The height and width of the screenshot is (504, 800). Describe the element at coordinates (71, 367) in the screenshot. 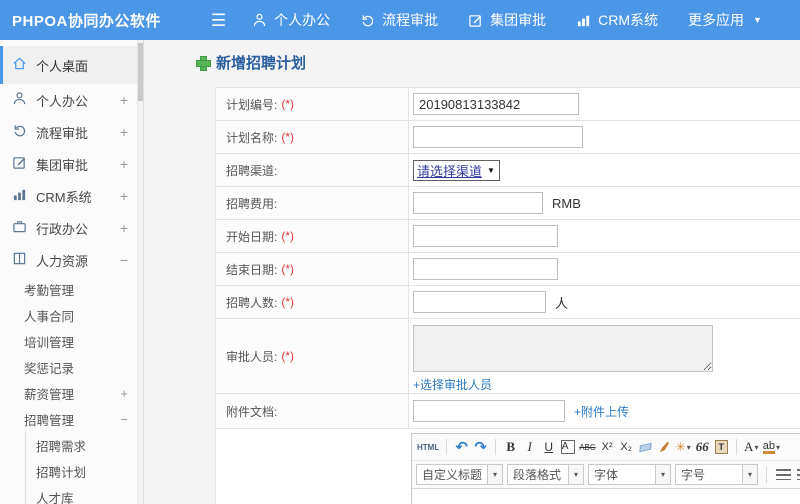

I see `sidebar-subitem-rewards: 奖惩记录` at that location.